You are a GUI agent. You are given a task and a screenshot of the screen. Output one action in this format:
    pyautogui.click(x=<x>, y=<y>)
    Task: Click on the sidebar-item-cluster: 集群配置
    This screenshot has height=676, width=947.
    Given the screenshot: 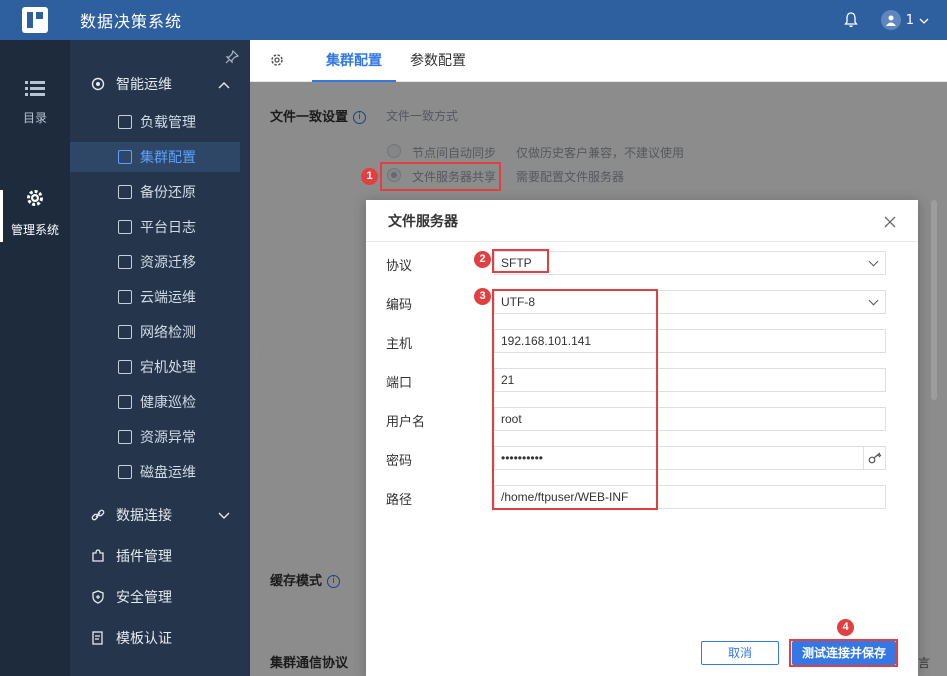 What is the action you would take?
    pyautogui.click(x=155, y=157)
    